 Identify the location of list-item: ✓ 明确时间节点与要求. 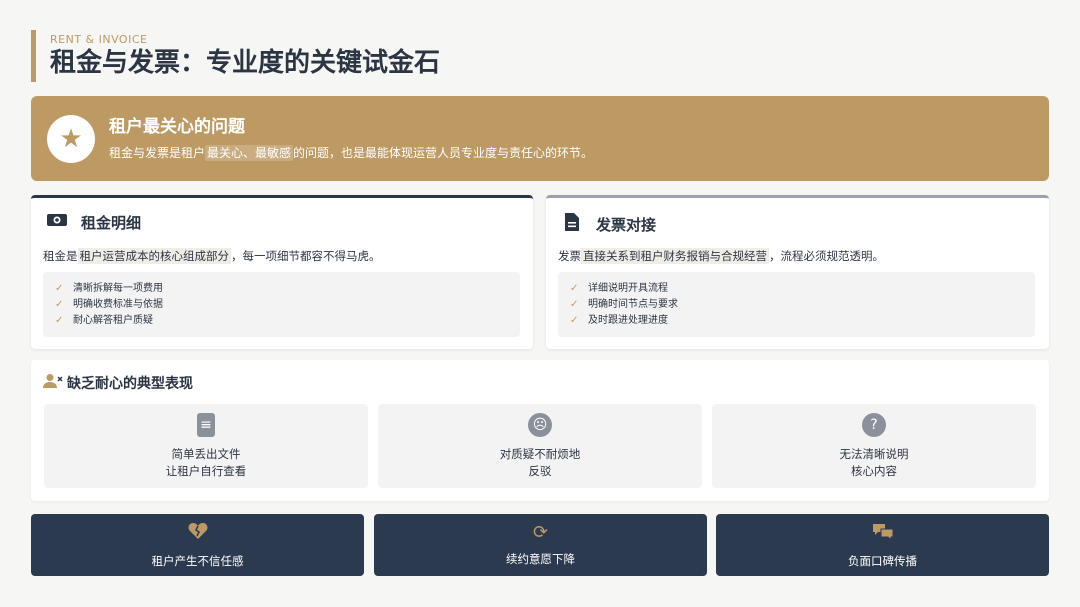
(796, 305).